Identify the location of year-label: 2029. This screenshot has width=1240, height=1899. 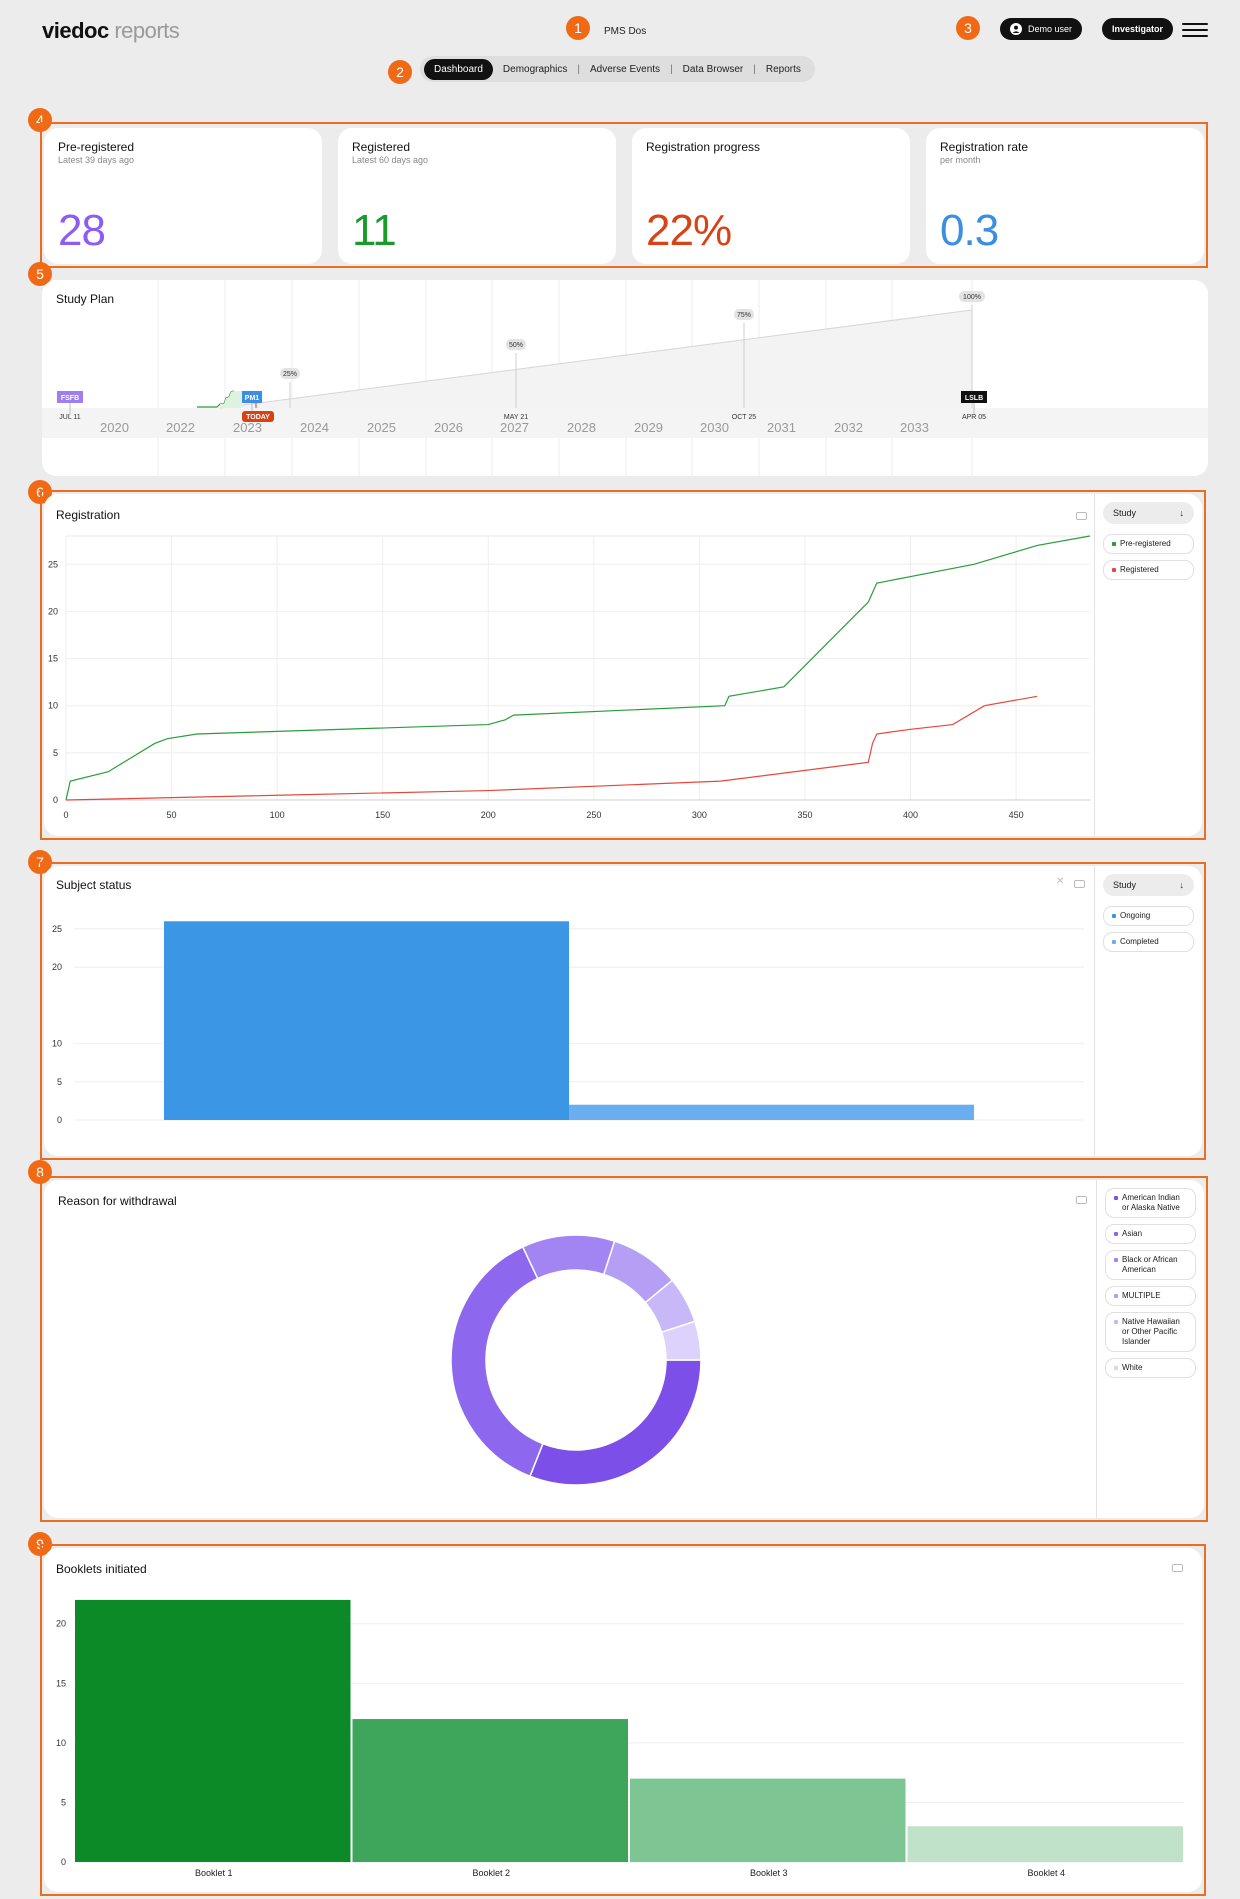
(648, 427).